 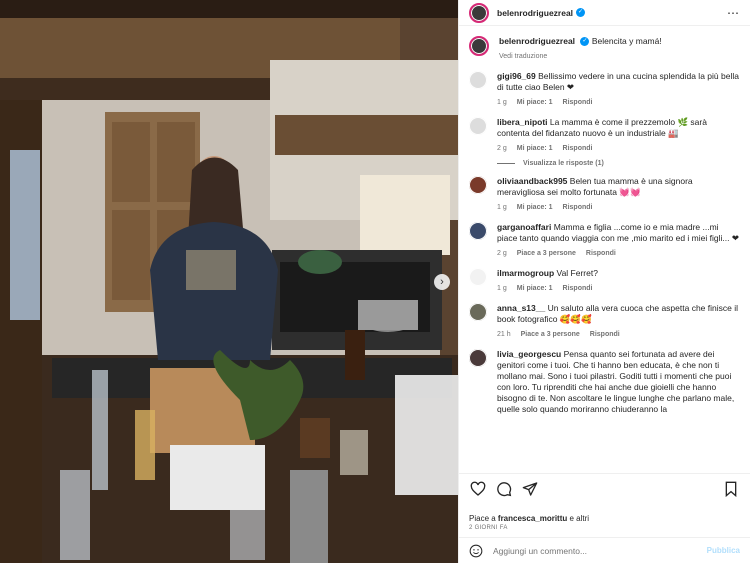 What do you see at coordinates (504, 334) in the screenshot?
I see `comment-time: 21 h` at bounding box center [504, 334].